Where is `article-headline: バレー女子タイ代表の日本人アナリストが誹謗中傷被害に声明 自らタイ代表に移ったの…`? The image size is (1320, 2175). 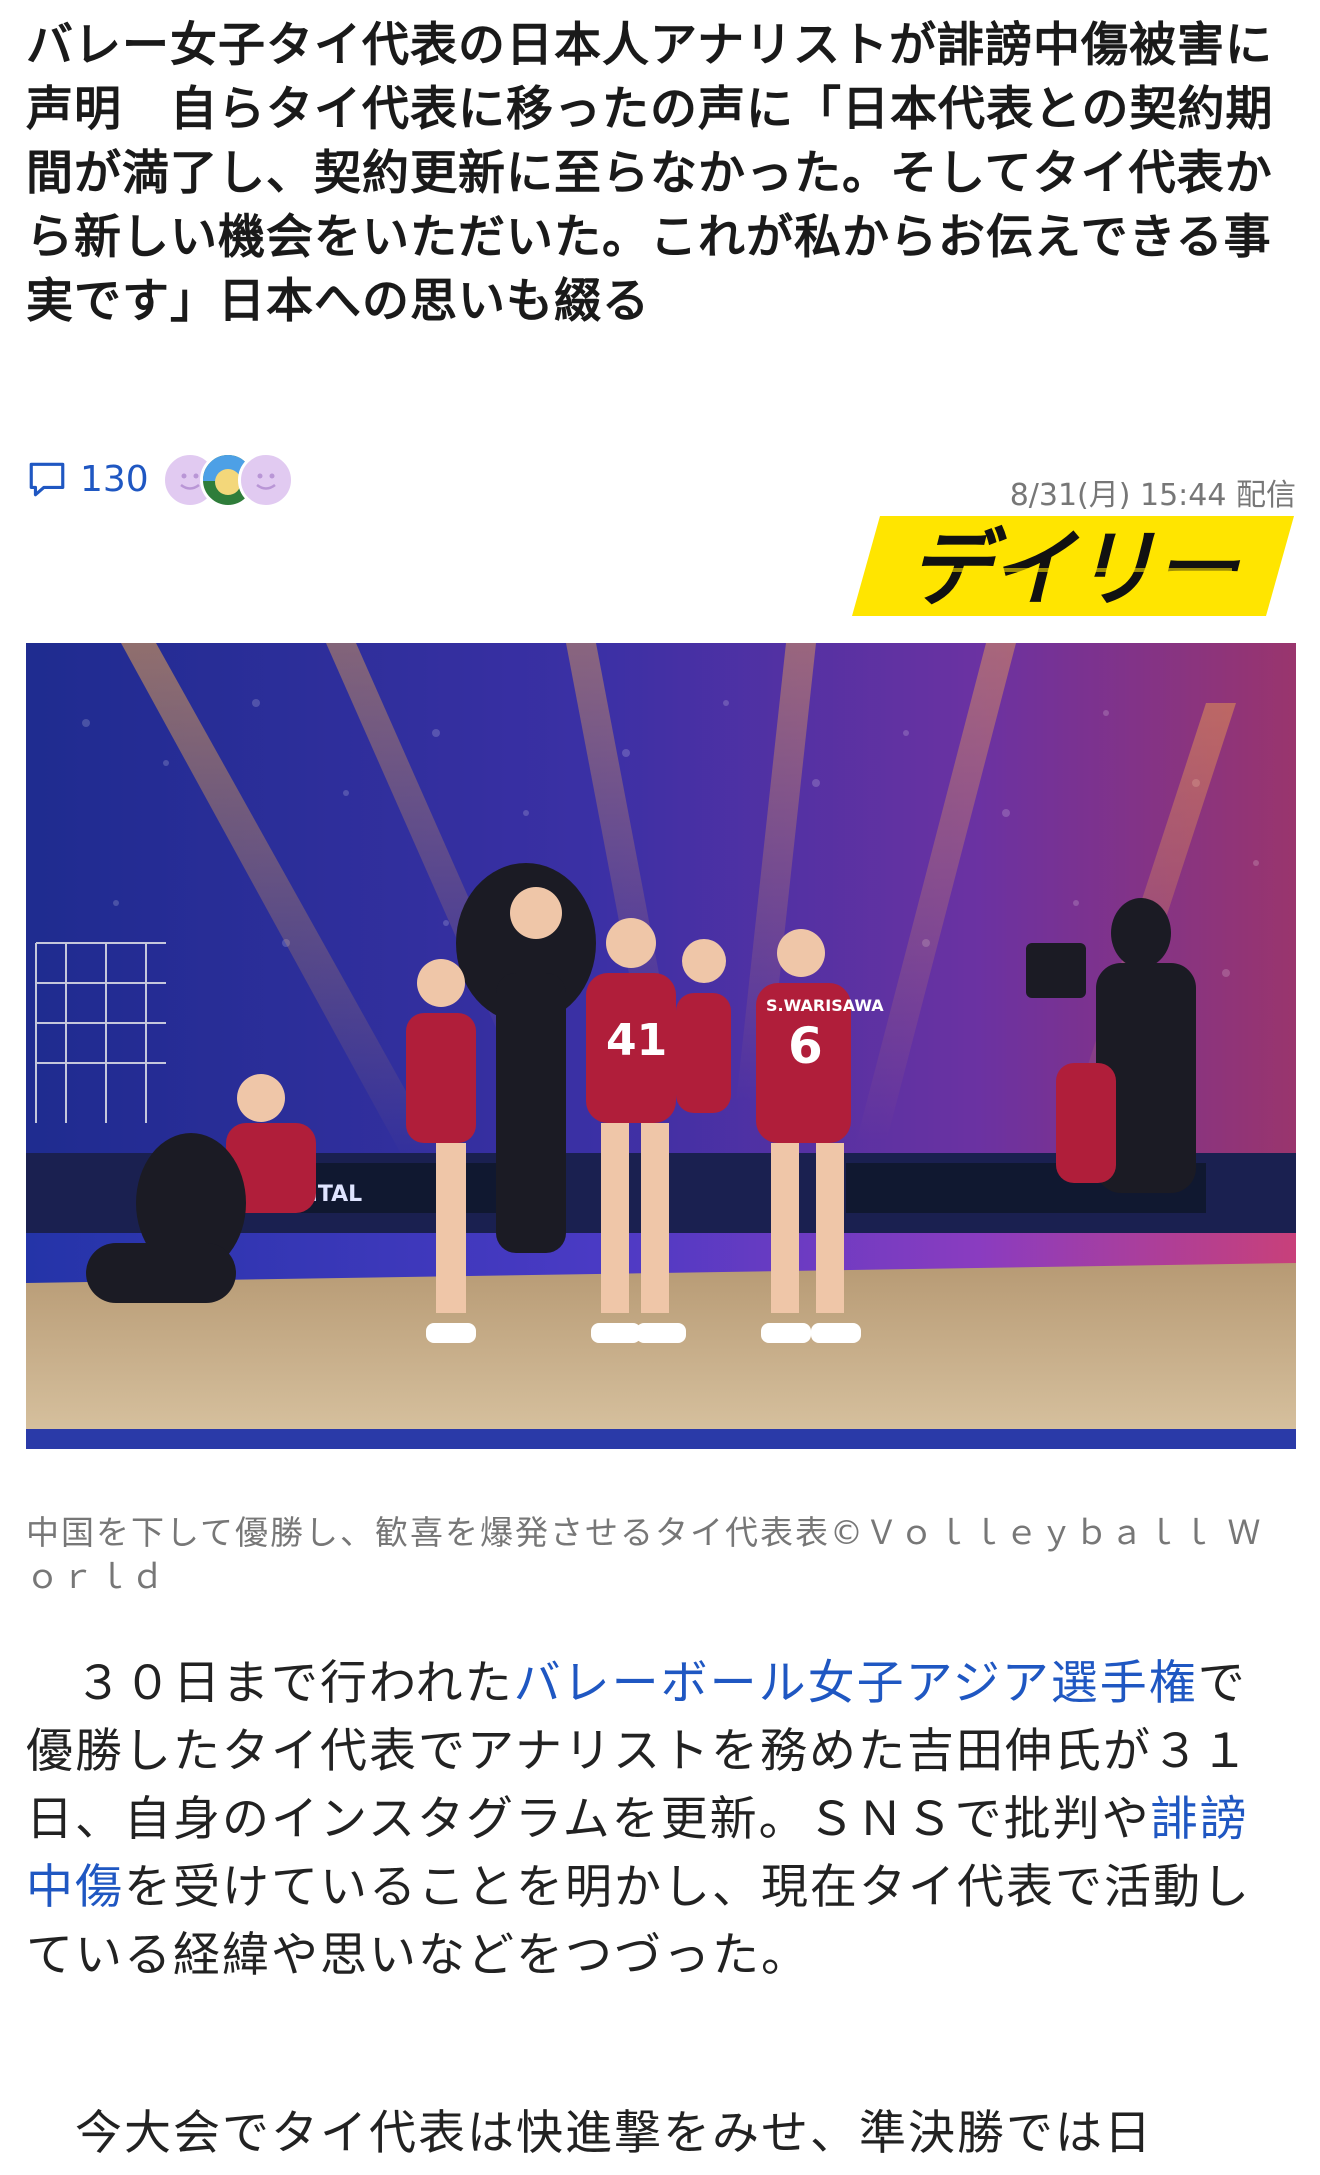 article-headline: バレー女子タイ代表の日本人アナリストが誹謗中傷被害に声明 自らタイ代表に移ったの… is located at coordinates (650, 173).